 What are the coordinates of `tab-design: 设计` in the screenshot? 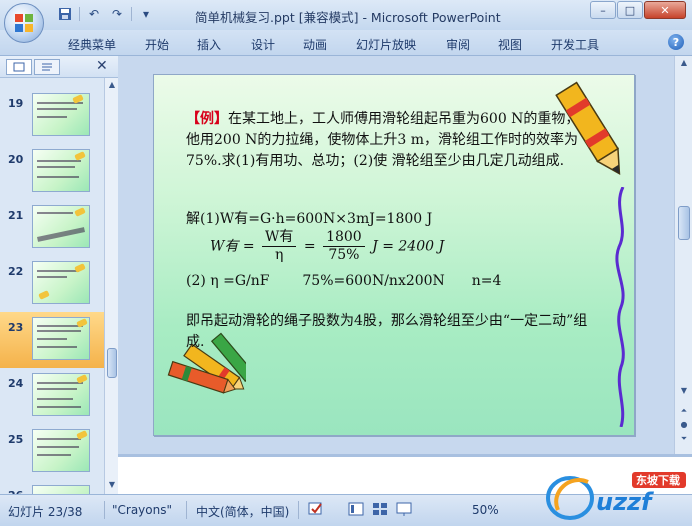 It's located at (263, 44).